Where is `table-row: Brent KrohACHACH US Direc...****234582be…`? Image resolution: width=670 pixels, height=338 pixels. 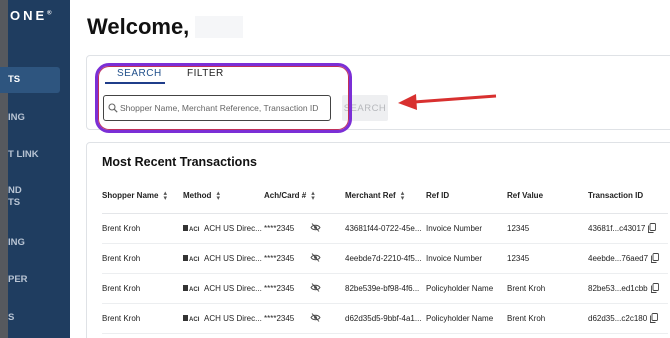
table-row: Brent KrohACHACH US Direc...****234582be… is located at coordinates (385, 288).